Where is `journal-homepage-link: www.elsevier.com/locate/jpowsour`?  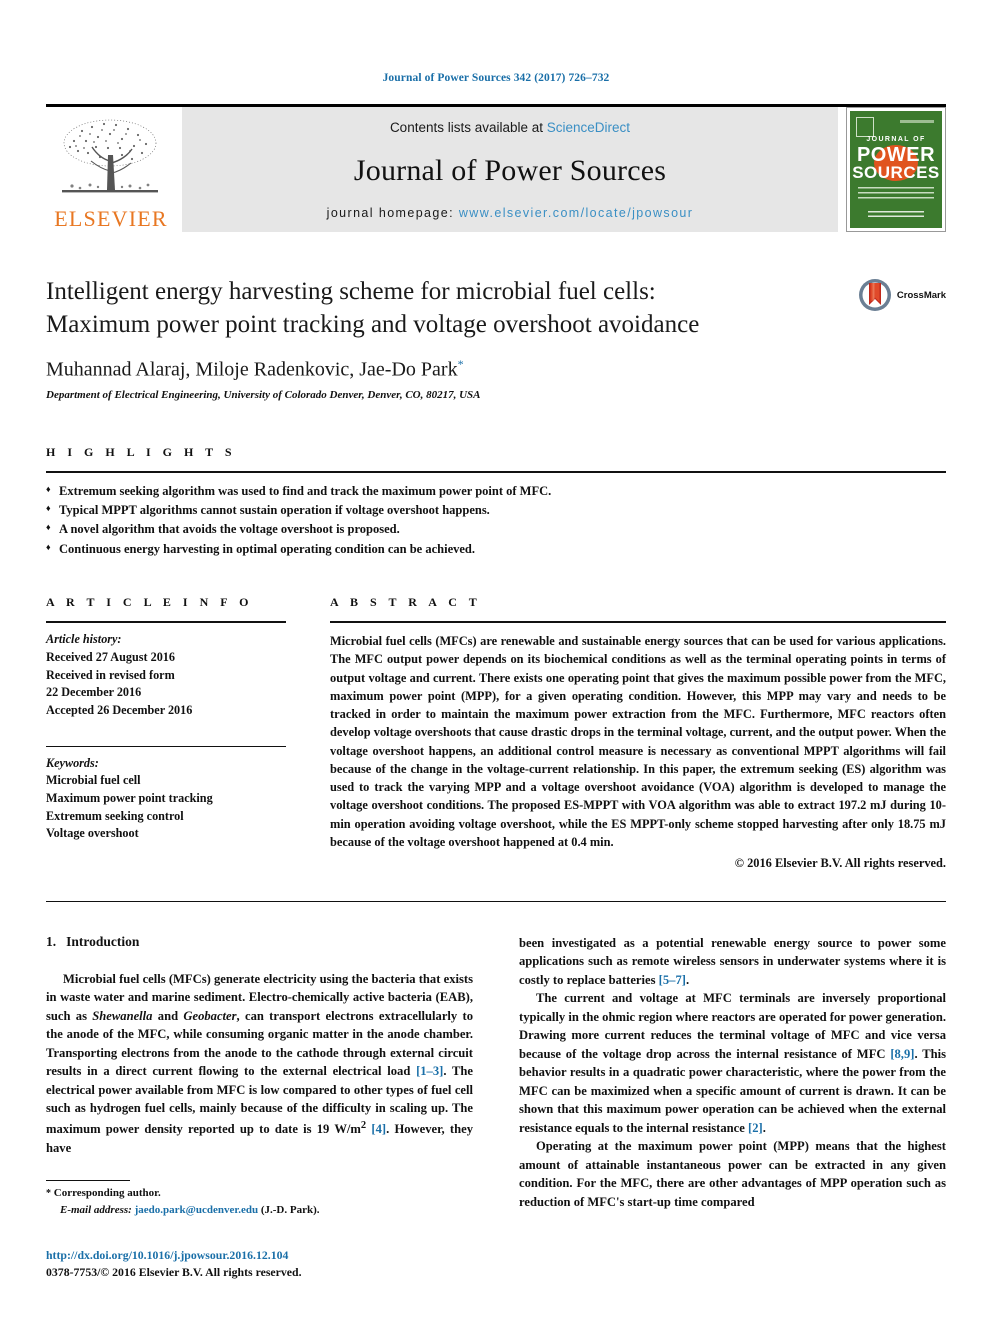
journal-homepage-link: www.elsevier.com/locate/jpowsour is located at coordinates (576, 213).